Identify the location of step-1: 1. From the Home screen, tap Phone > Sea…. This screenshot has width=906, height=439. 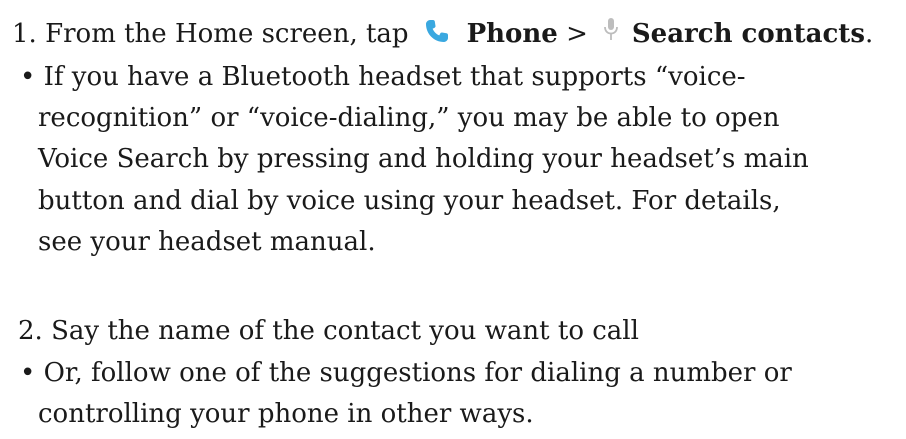
(442, 34).